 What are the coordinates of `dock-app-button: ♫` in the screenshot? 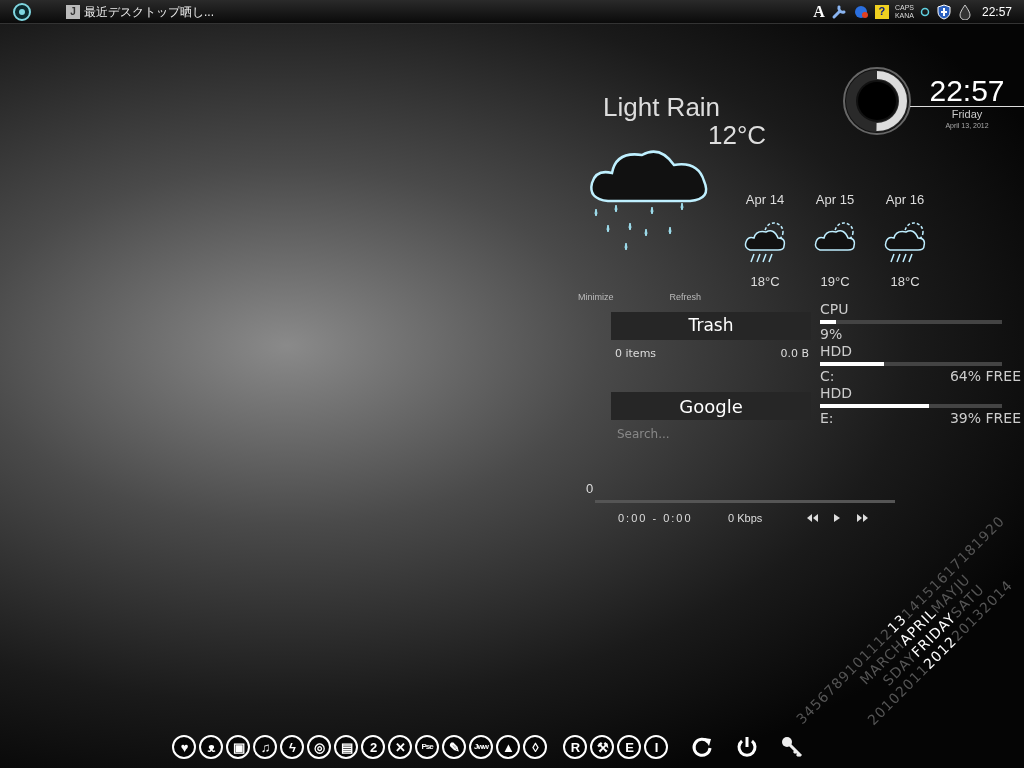 It's located at (265, 747).